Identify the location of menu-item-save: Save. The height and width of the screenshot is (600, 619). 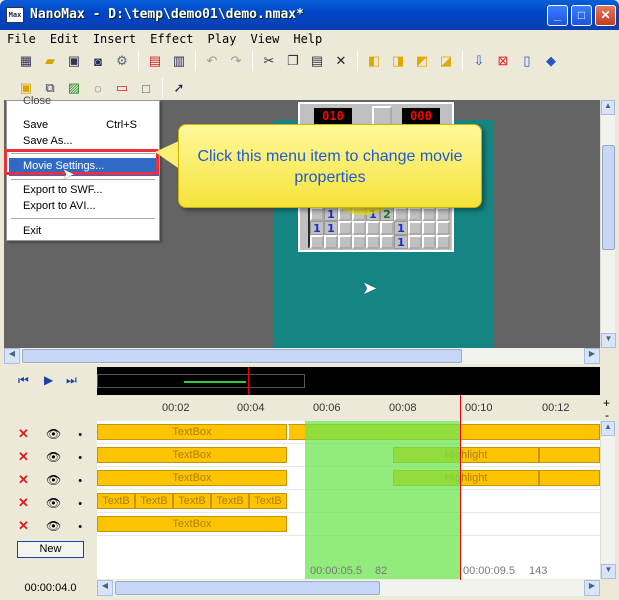
(35, 125).